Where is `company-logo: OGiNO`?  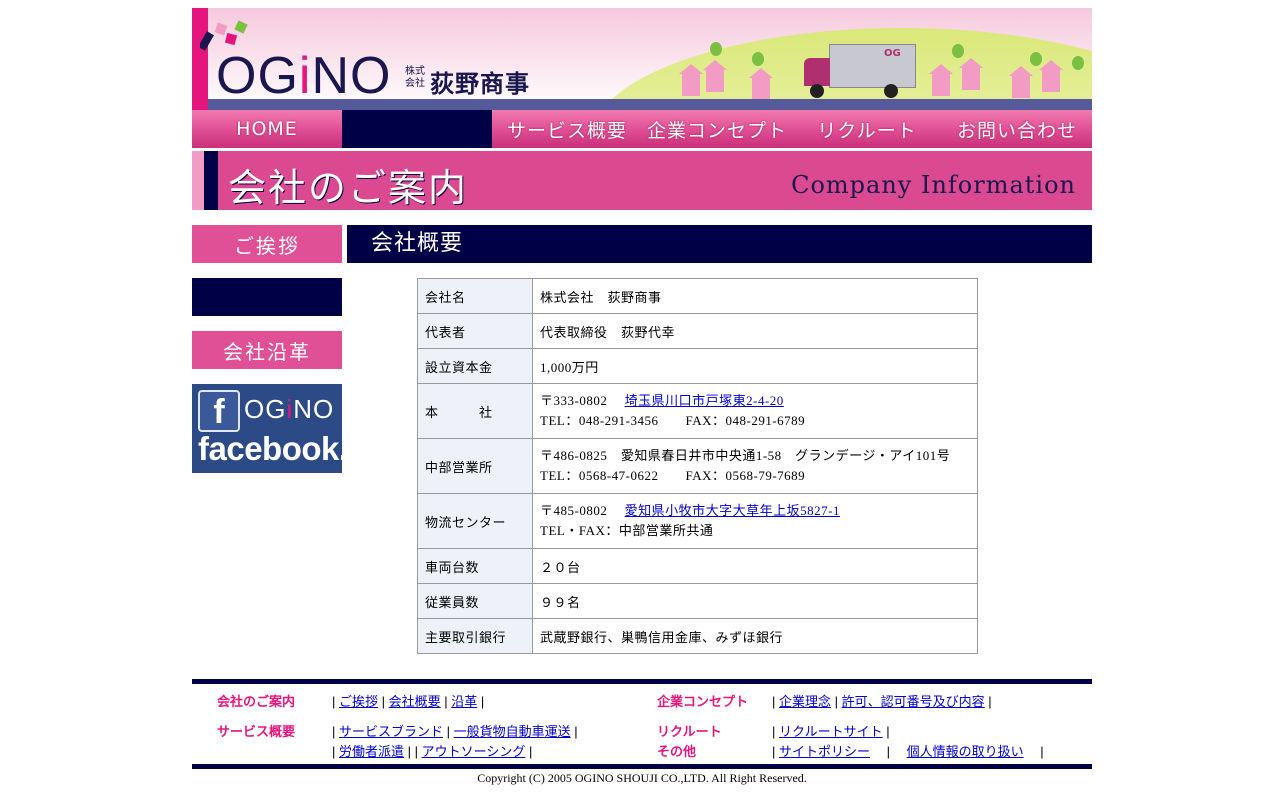
company-logo: OGiNO is located at coordinates (303, 76).